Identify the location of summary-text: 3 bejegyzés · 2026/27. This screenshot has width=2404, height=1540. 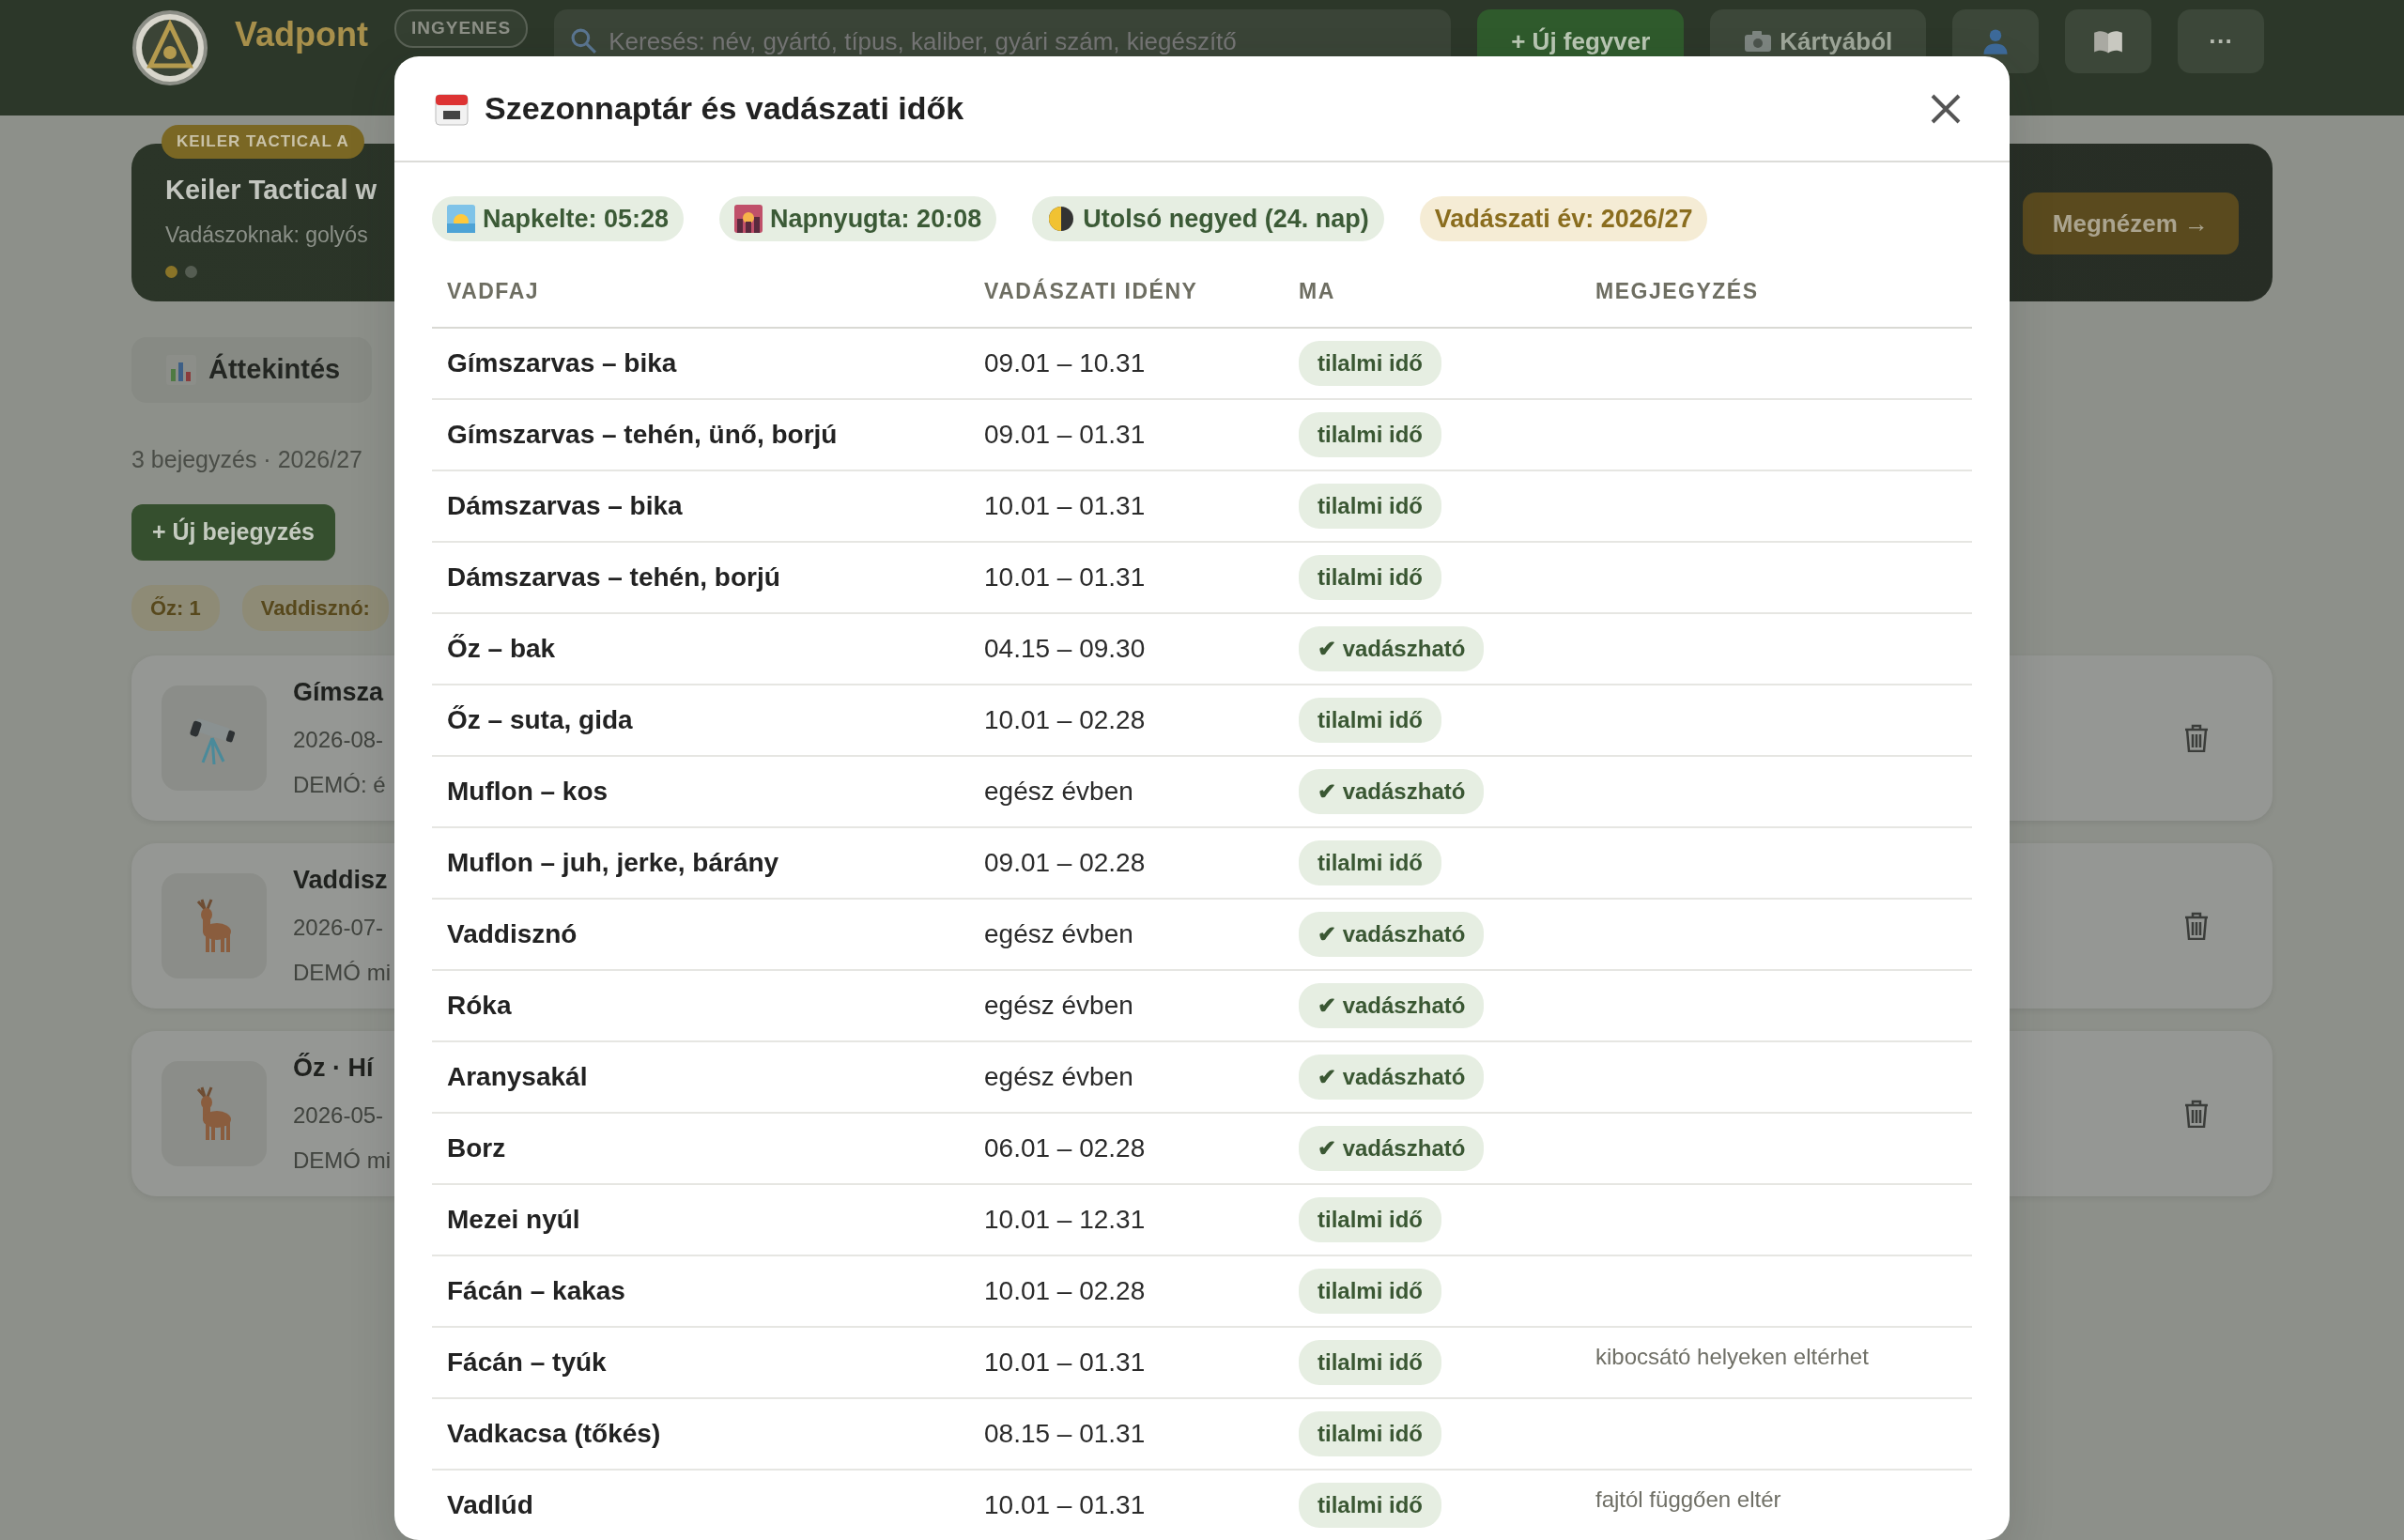
(246, 459).